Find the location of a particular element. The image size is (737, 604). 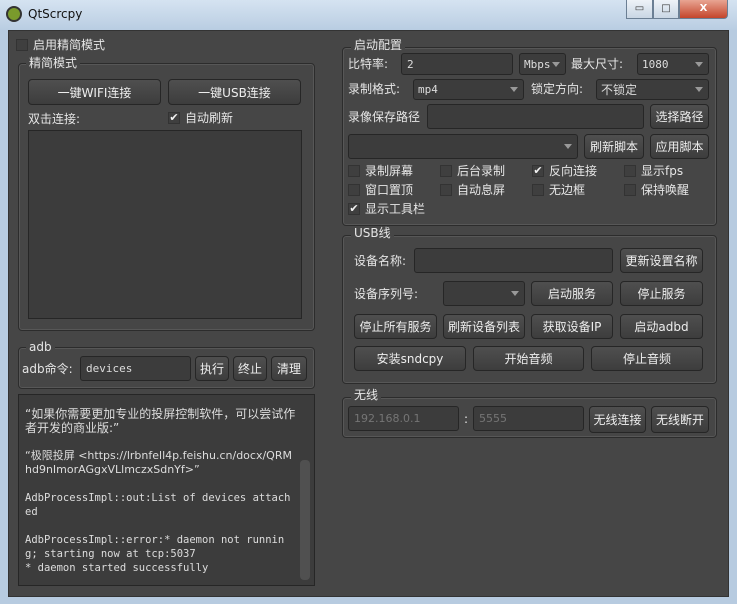

port-input is located at coordinates (528, 418).